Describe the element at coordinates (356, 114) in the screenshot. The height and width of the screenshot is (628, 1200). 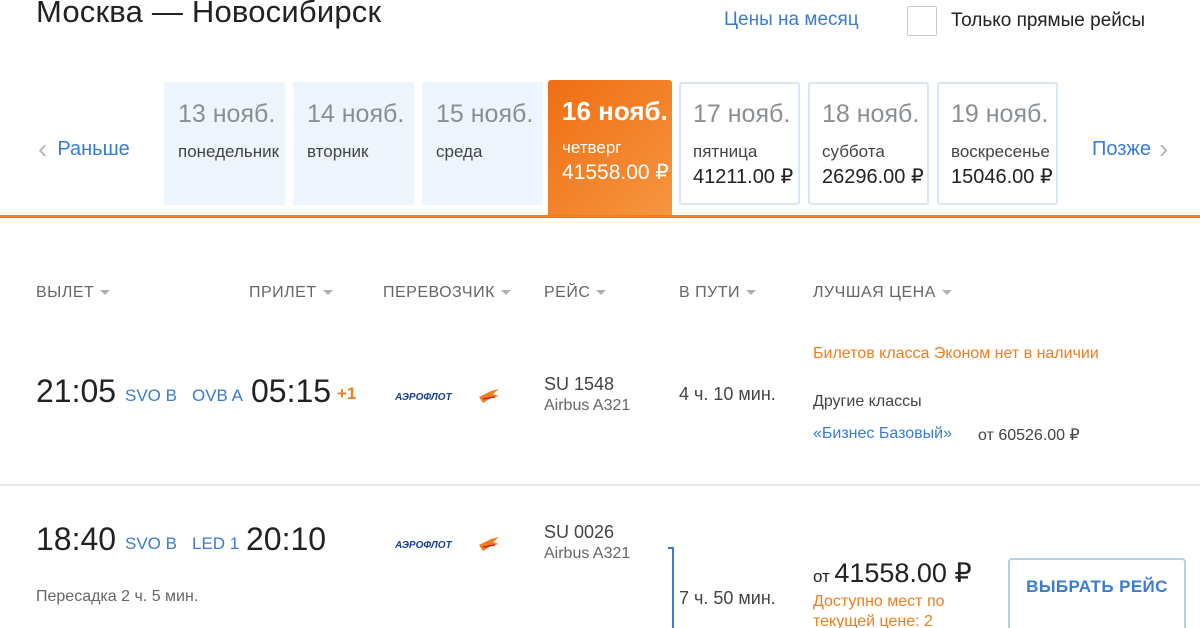
I see `date-tab-date: 14 нояб.` at that location.